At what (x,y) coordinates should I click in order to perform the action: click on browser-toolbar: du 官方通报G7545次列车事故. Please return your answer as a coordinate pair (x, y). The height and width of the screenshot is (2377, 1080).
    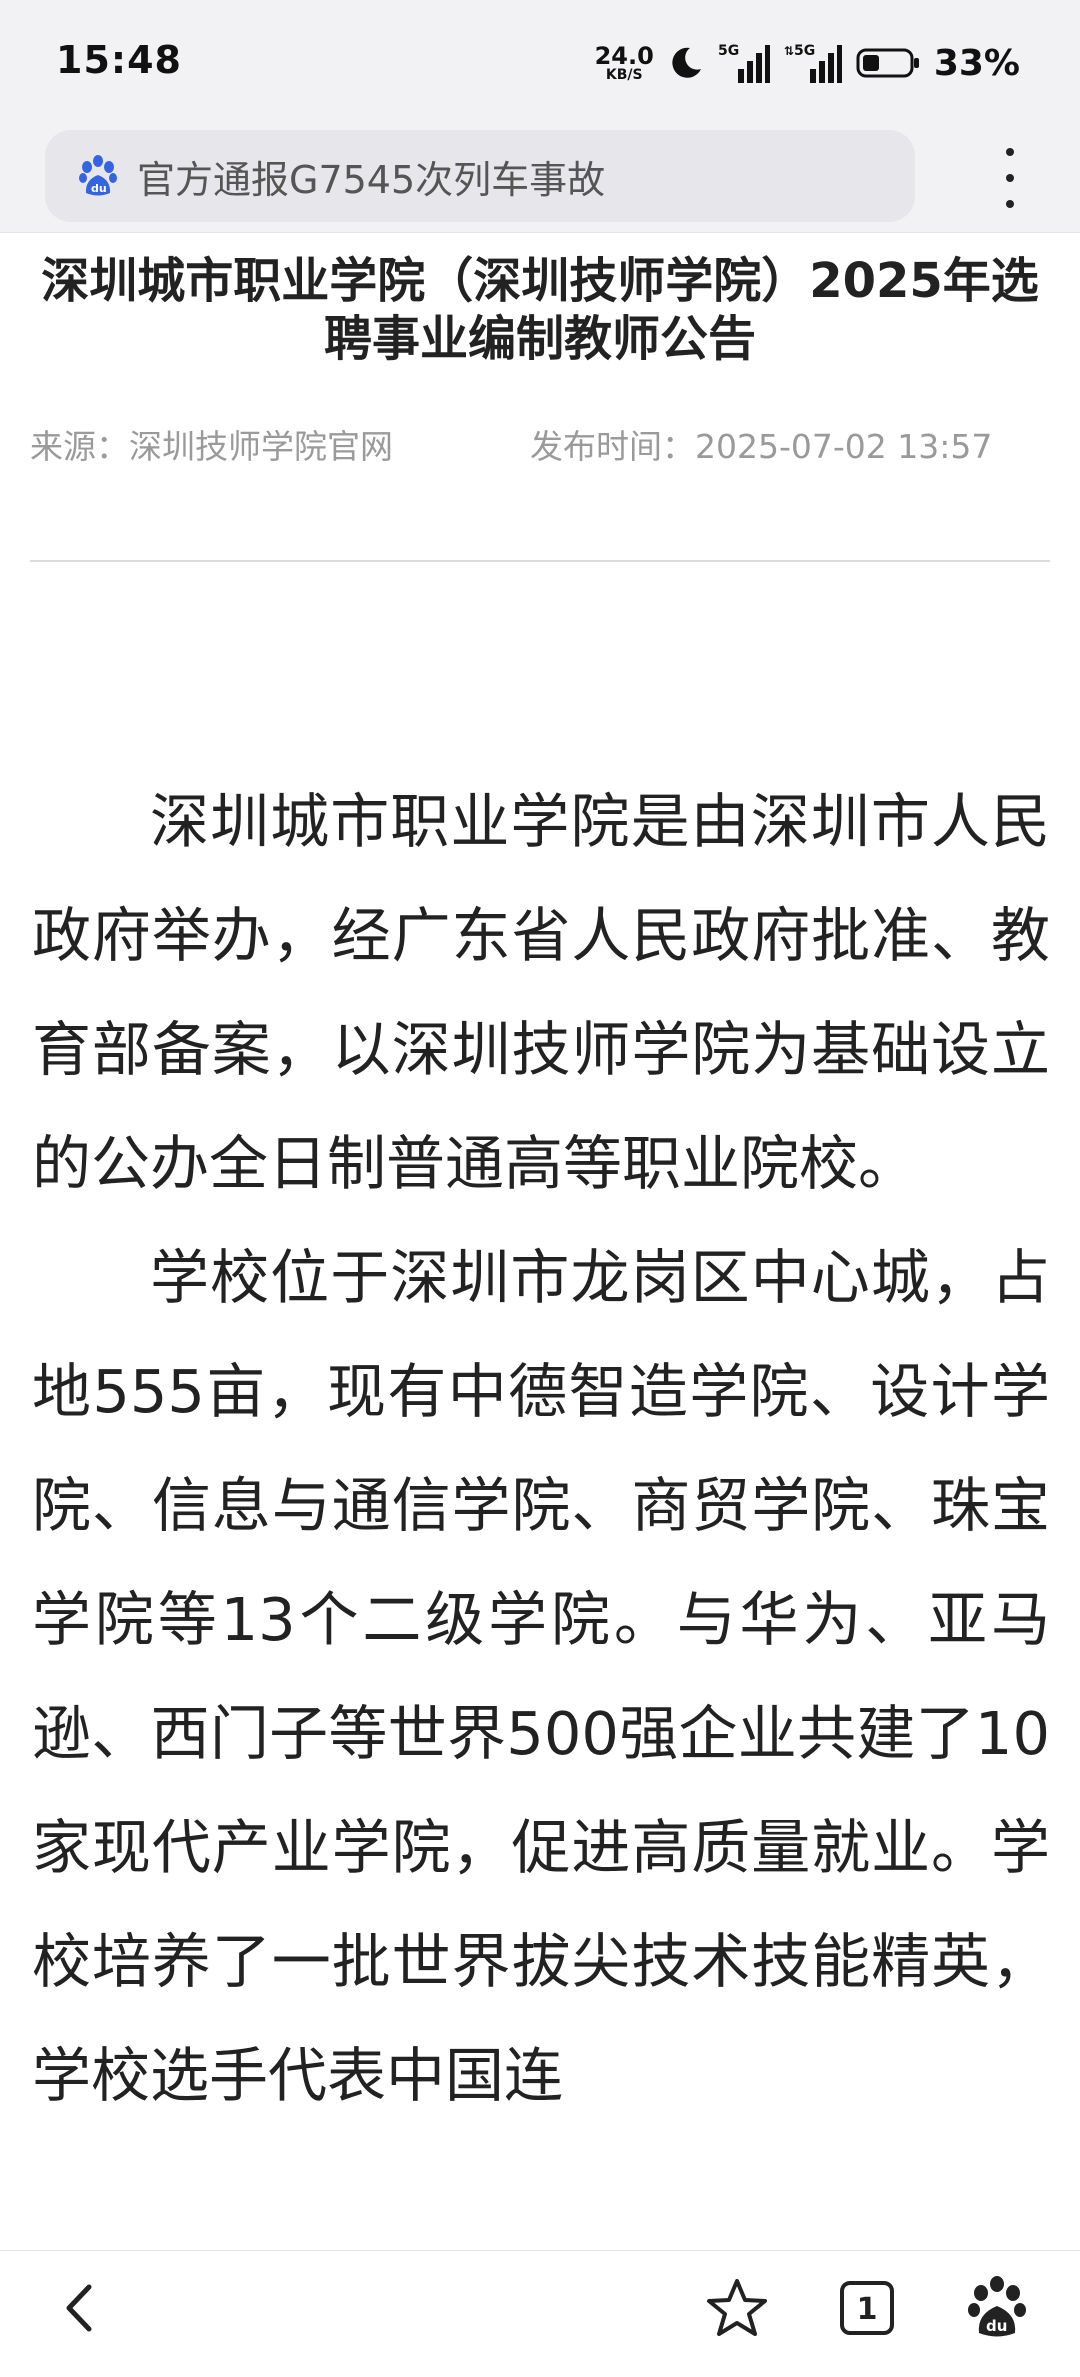
    Looking at the image, I should click on (540, 181).